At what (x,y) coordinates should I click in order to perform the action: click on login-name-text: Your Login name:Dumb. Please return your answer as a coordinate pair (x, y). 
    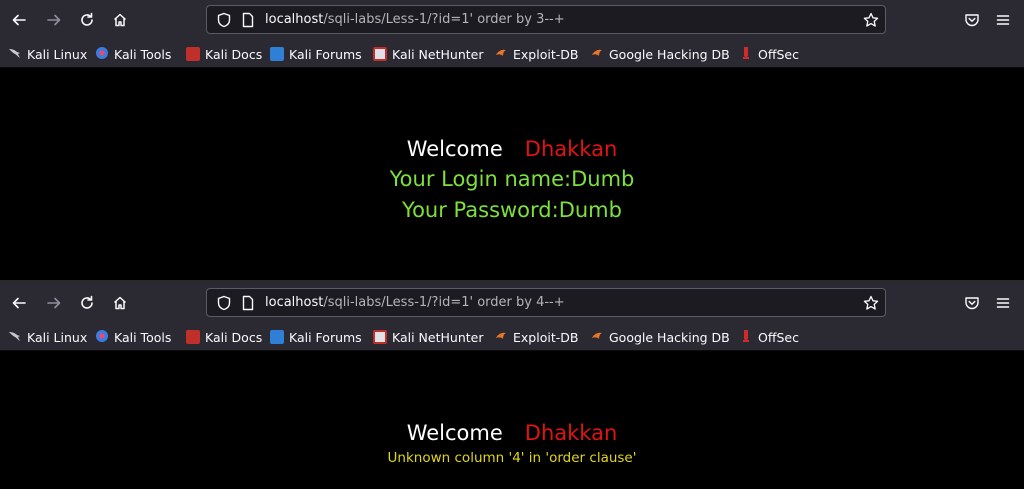
    Looking at the image, I should click on (512, 179).